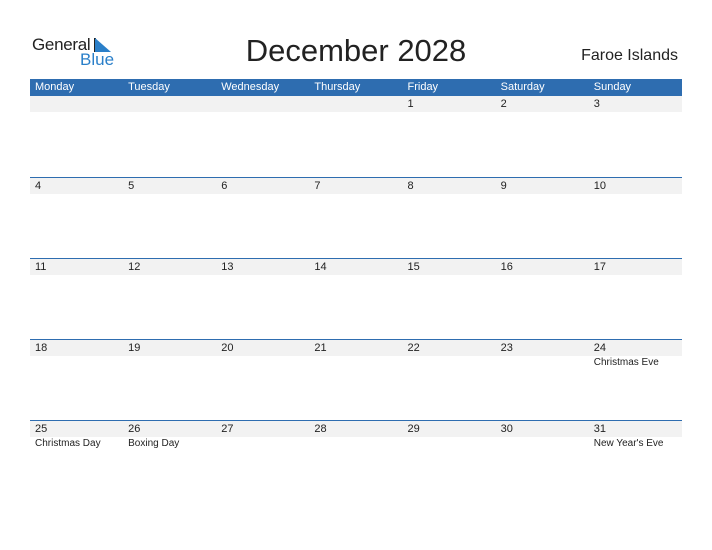 The width and height of the screenshot is (712, 550). What do you see at coordinates (522, 87) in the screenshot?
I see `weekday-saturday: Saturday` at bounding box center [522, 87].